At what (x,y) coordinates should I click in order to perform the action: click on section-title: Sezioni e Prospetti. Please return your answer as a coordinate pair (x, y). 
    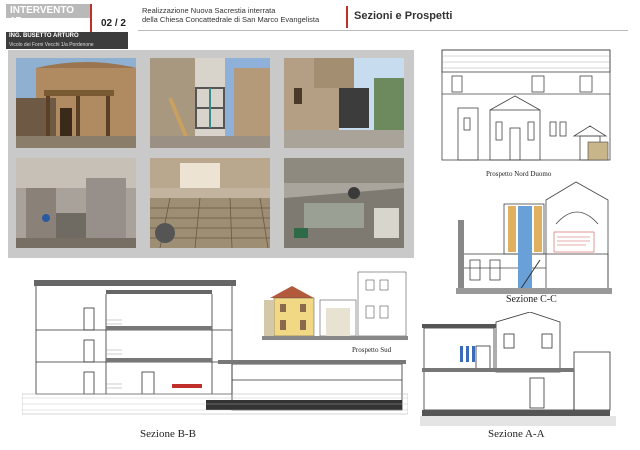
    Looking at the image, I should click on (403, 16).